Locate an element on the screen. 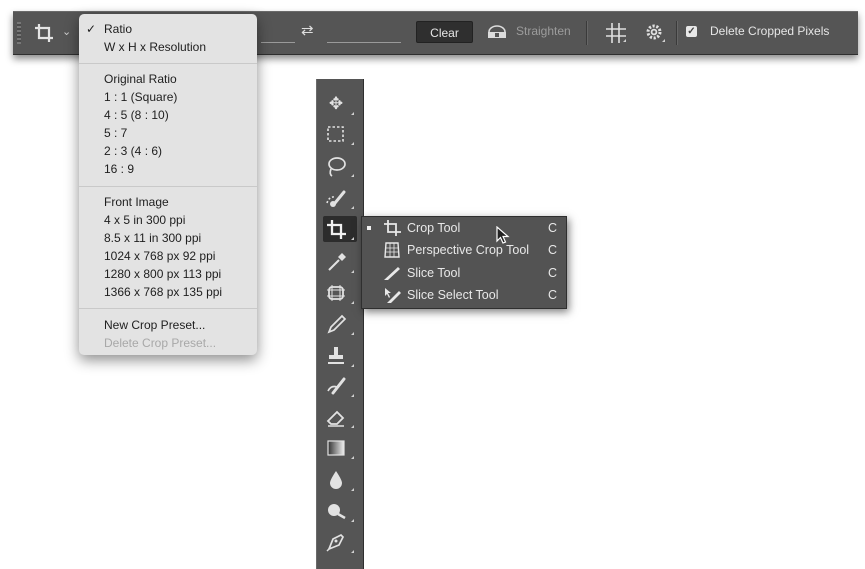 This screenshot has width=865, height=569. menu-item-1-1: 1 : 1 (Square) is located at coordinates (140, 97).